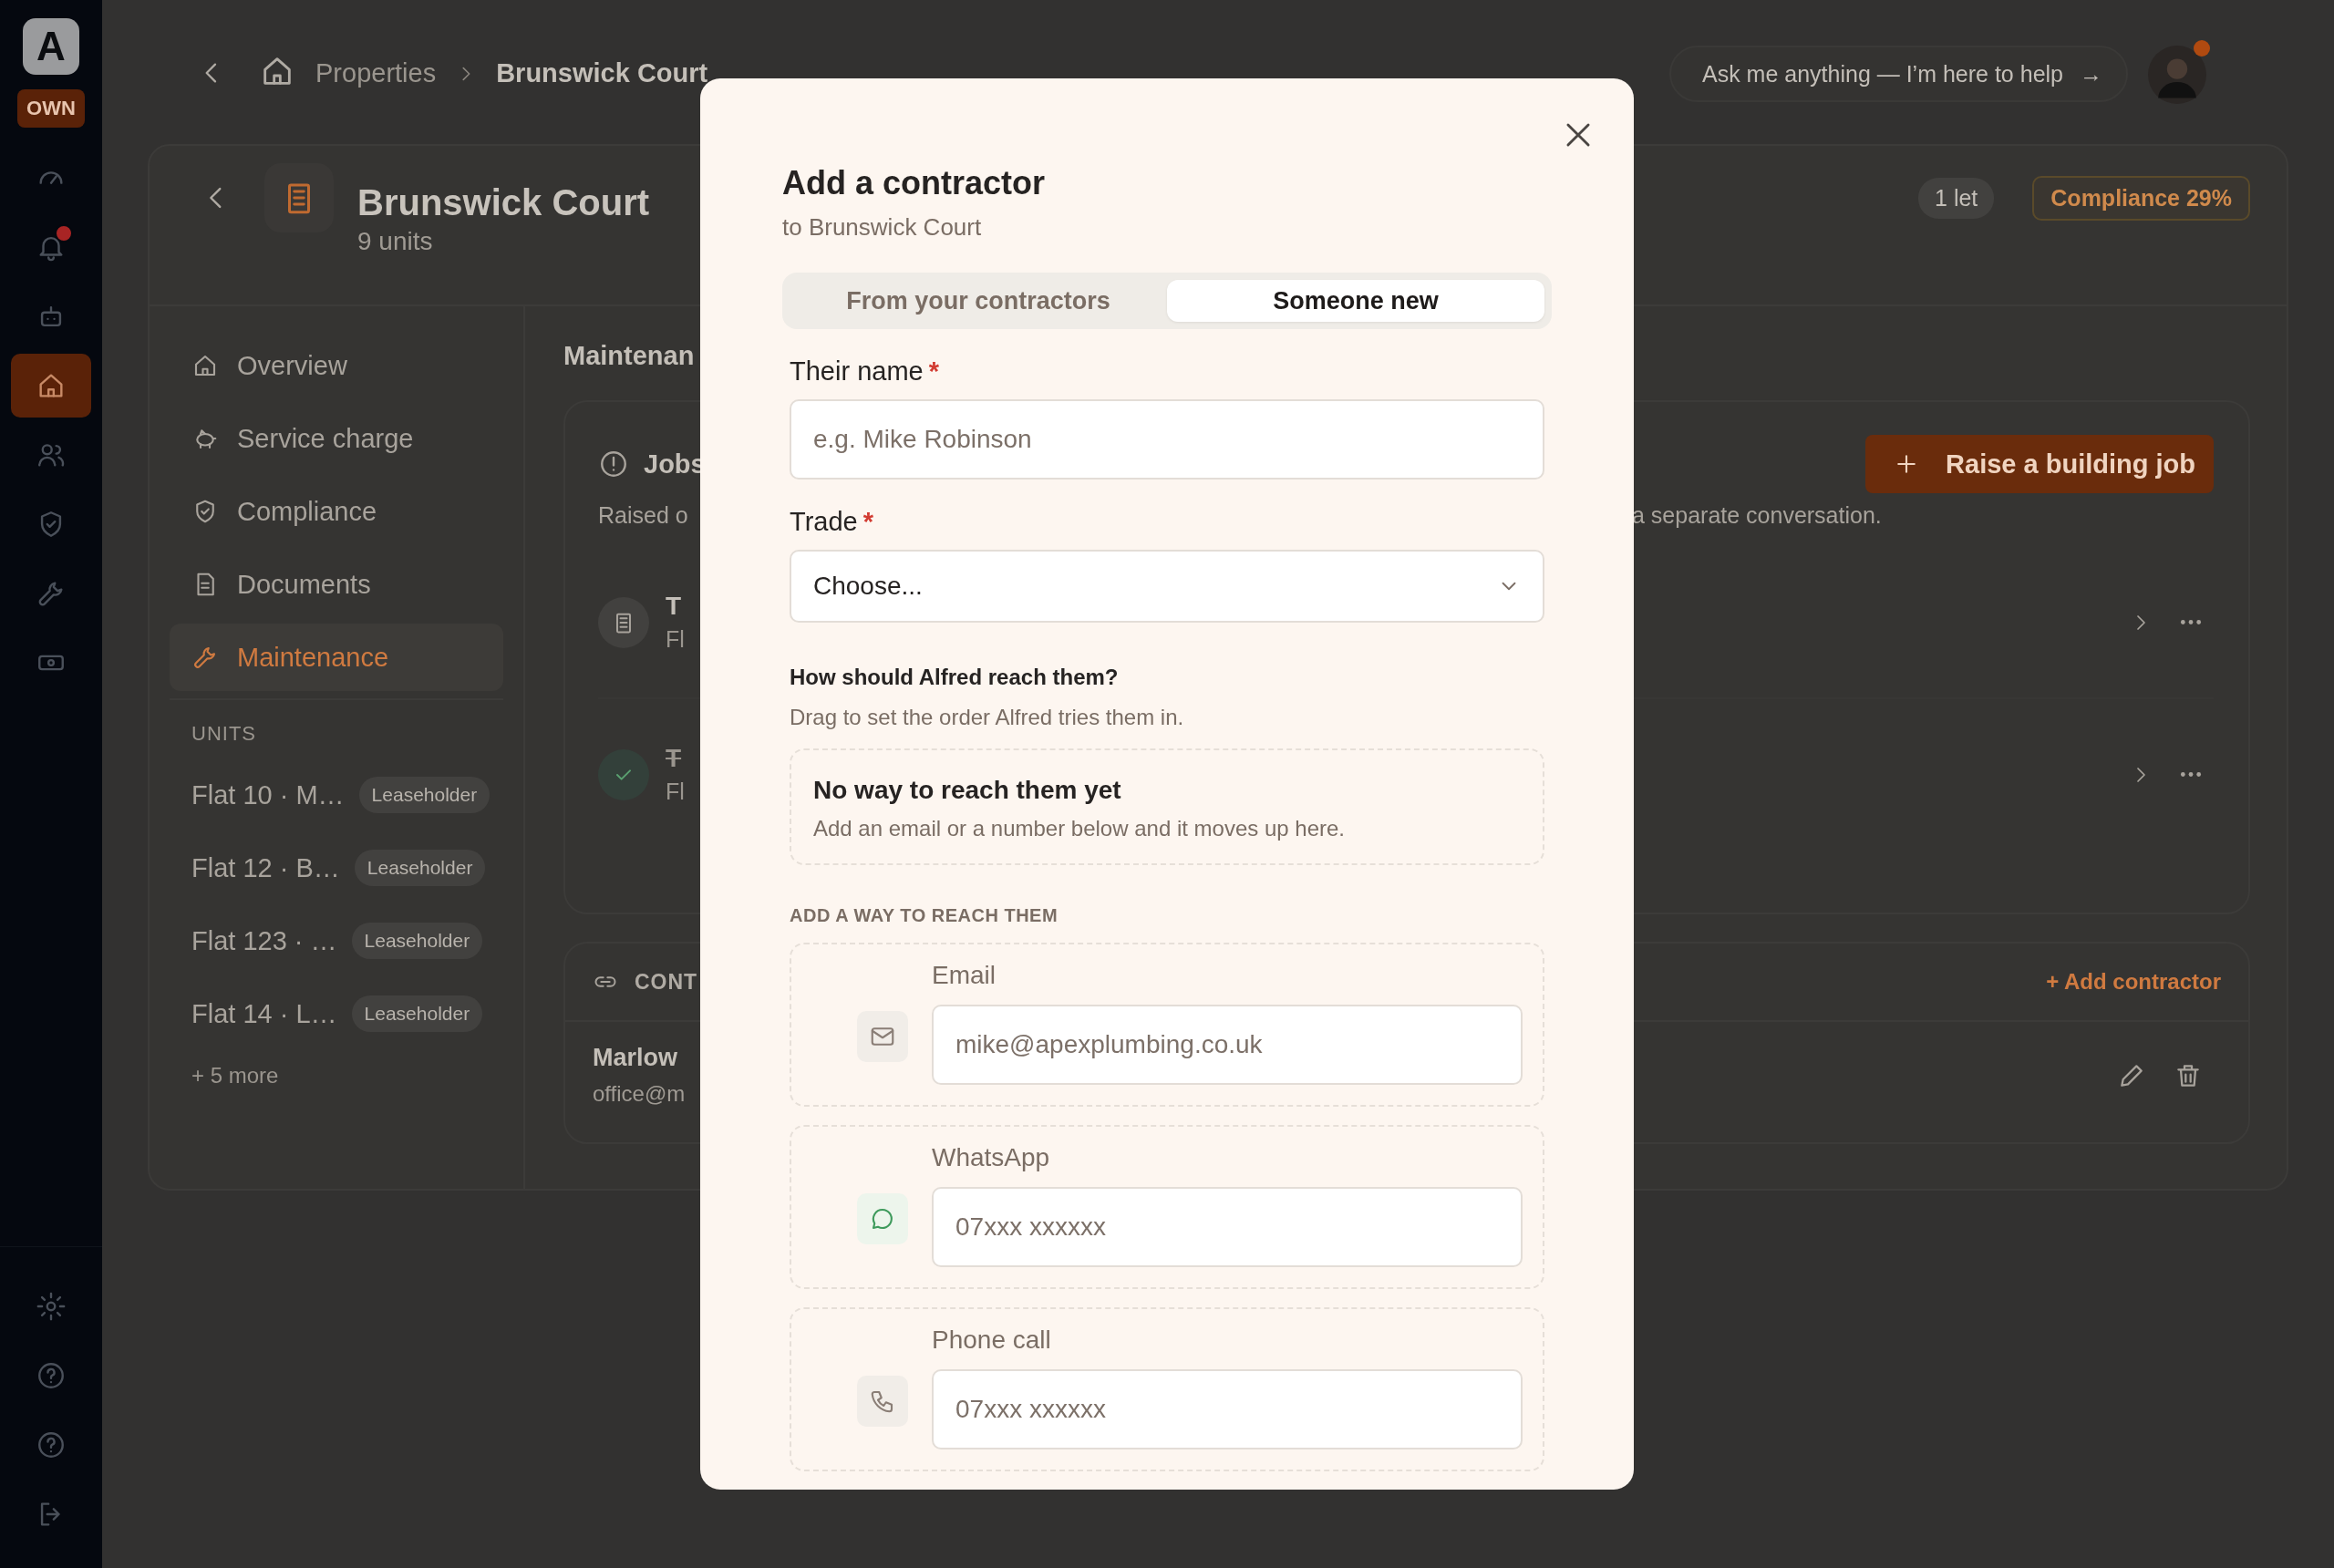 Image resolution: width=2334 pixels, height=1568 pixels. What do you see at coordinates (376, 73) in the screenshot?
I see `breadcrumb-item: Properties` at bounding box center [376, 73].